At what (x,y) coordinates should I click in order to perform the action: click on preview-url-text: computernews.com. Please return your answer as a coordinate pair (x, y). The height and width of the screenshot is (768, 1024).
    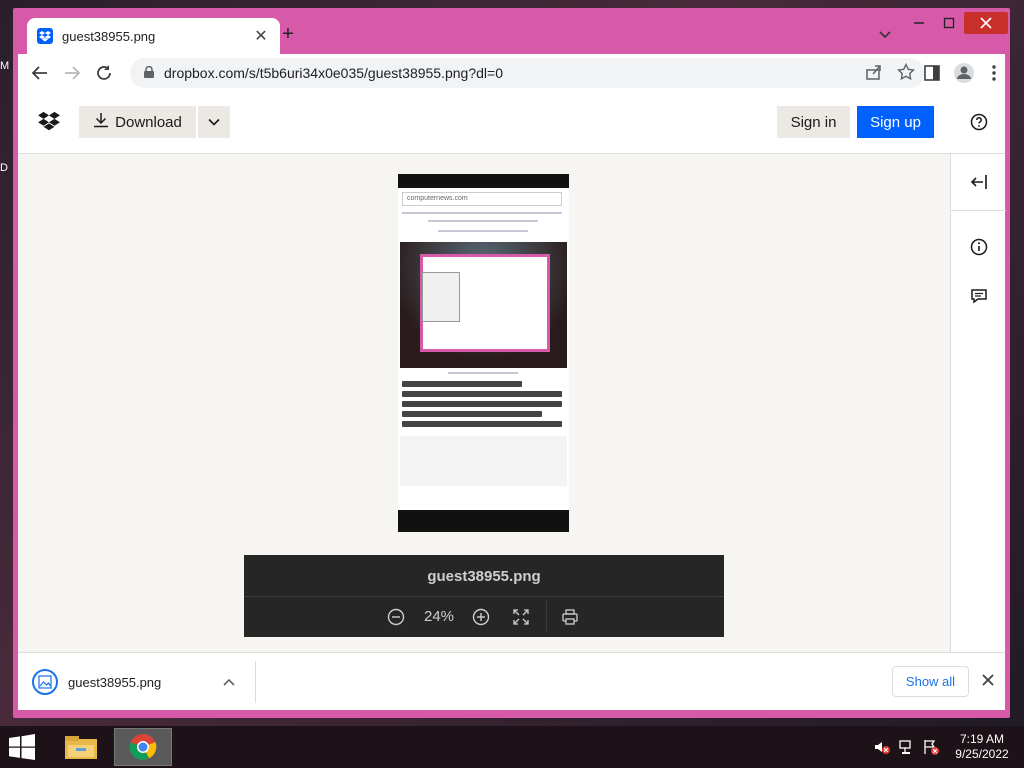
    Looking at the image, I should click on (482, 199).